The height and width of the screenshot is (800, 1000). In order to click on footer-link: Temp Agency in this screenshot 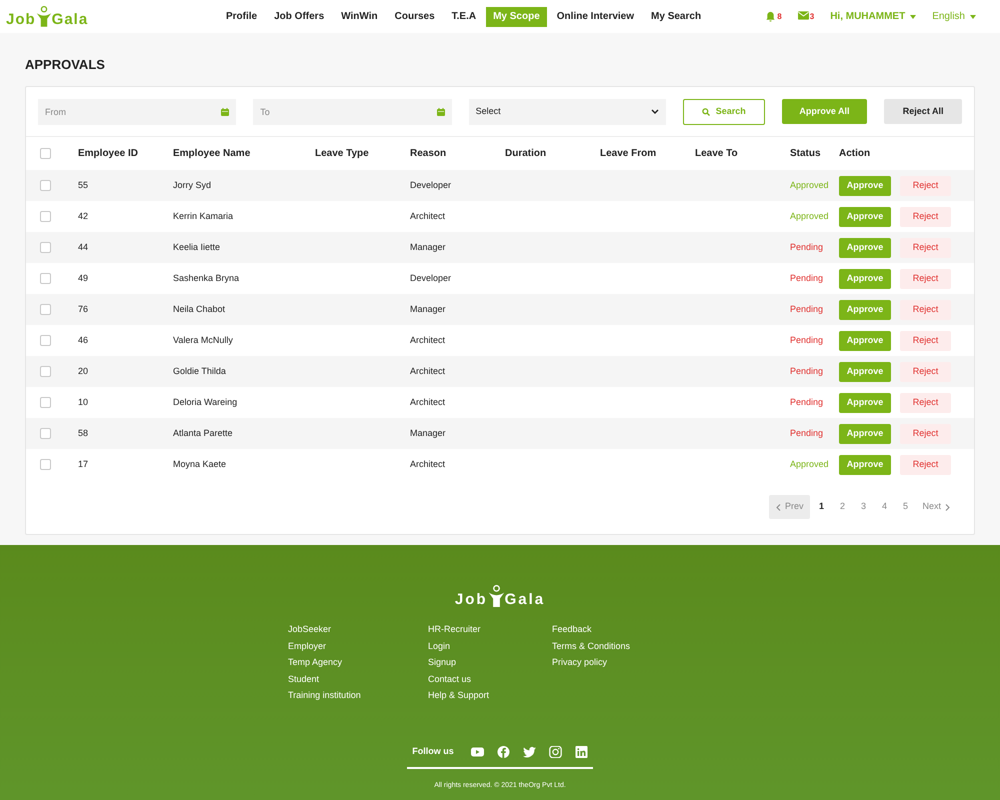, I will do `click(358, 662)`.